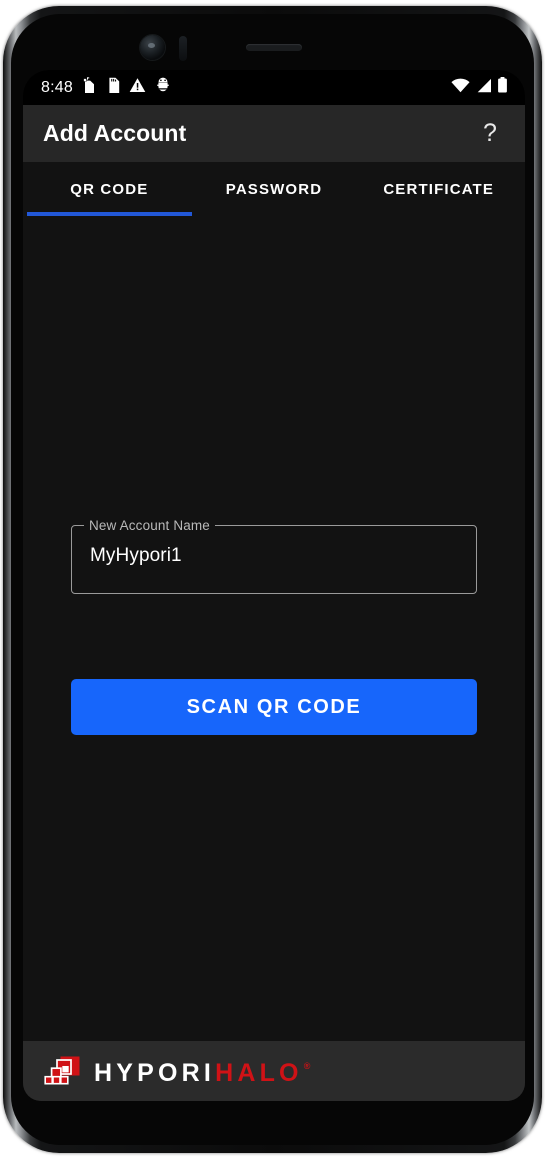  I want to click on brand-name-halo: HALO, so click(259, 1073).